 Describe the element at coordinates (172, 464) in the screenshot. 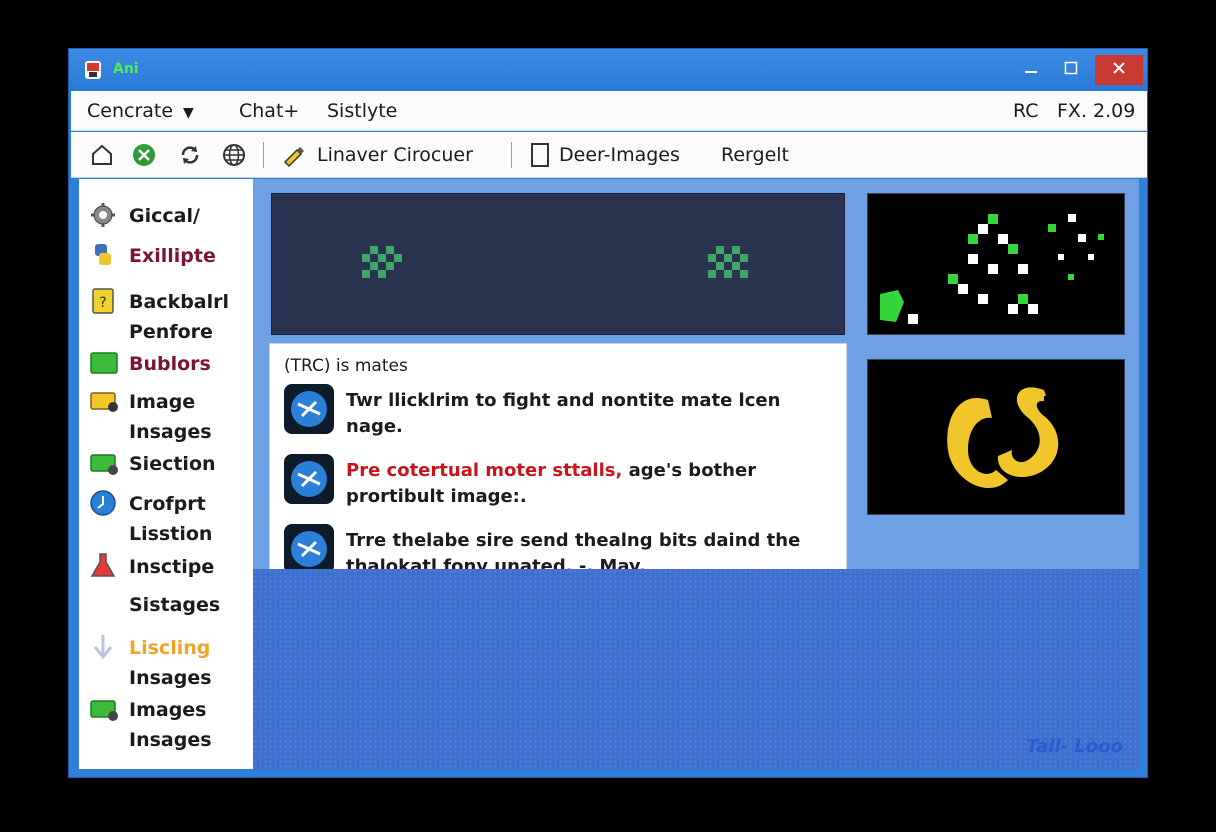

I see `sidebar-item-label: Siection` at that location.